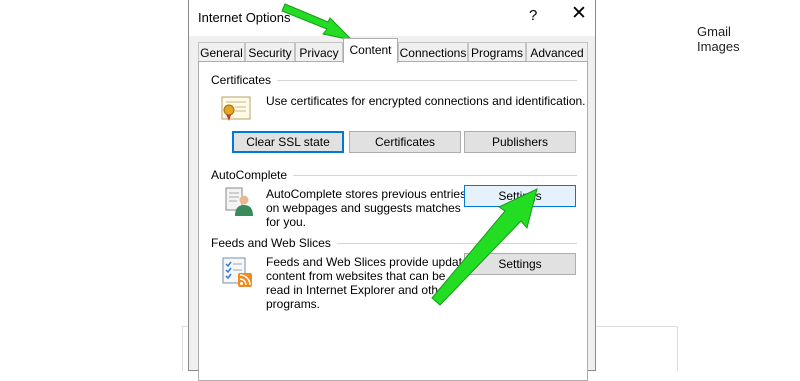 The width and height of the screenshot is (800, 381). I want to click on tab-content: Content, so click(370, 50).